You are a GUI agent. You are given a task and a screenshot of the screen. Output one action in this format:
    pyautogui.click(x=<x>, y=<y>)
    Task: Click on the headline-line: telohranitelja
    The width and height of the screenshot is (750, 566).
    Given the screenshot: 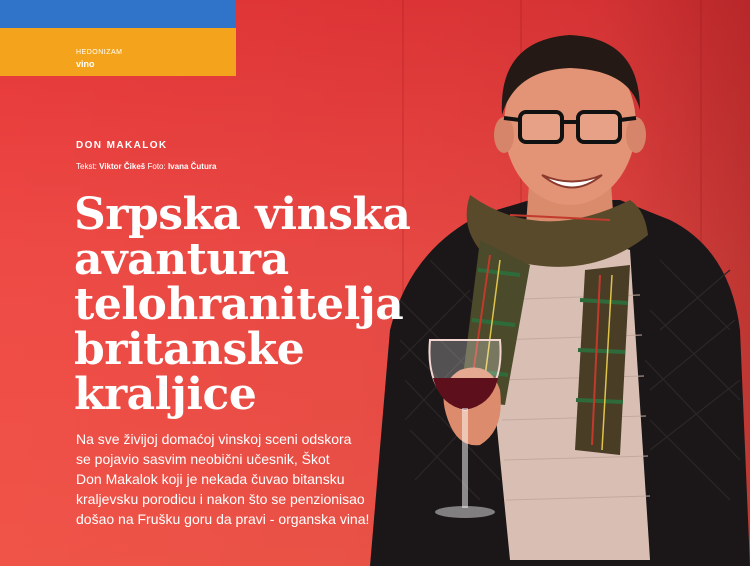 What is the action you would take?
    pyautogui.click(x=239, y=304)
    